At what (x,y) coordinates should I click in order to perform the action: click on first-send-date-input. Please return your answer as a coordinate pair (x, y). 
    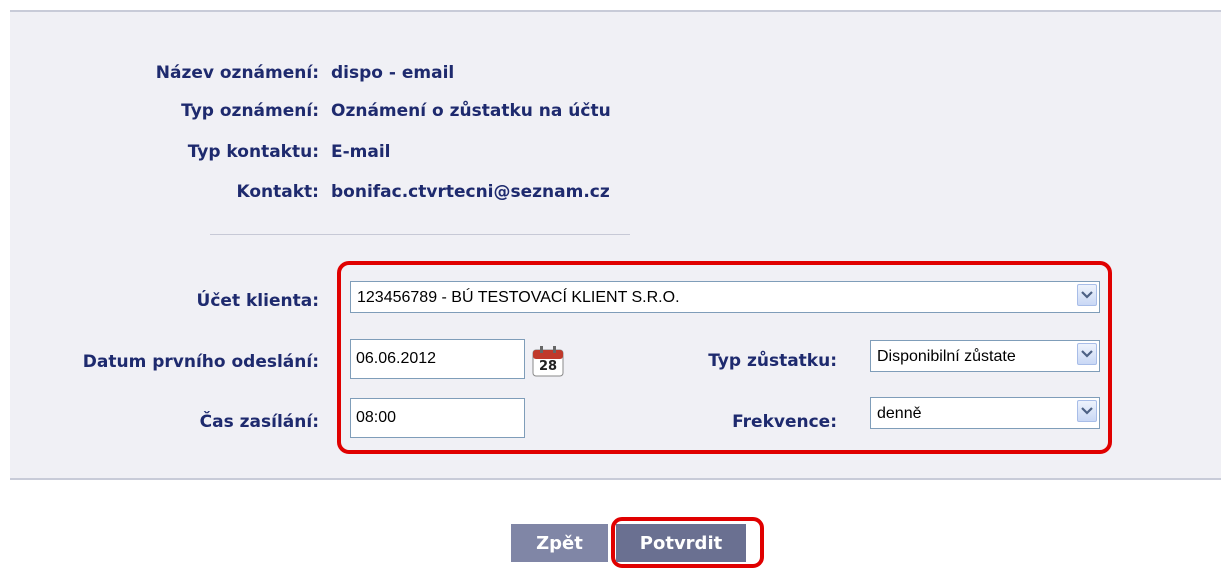
    Looking at the image, I should click on (437, 359).